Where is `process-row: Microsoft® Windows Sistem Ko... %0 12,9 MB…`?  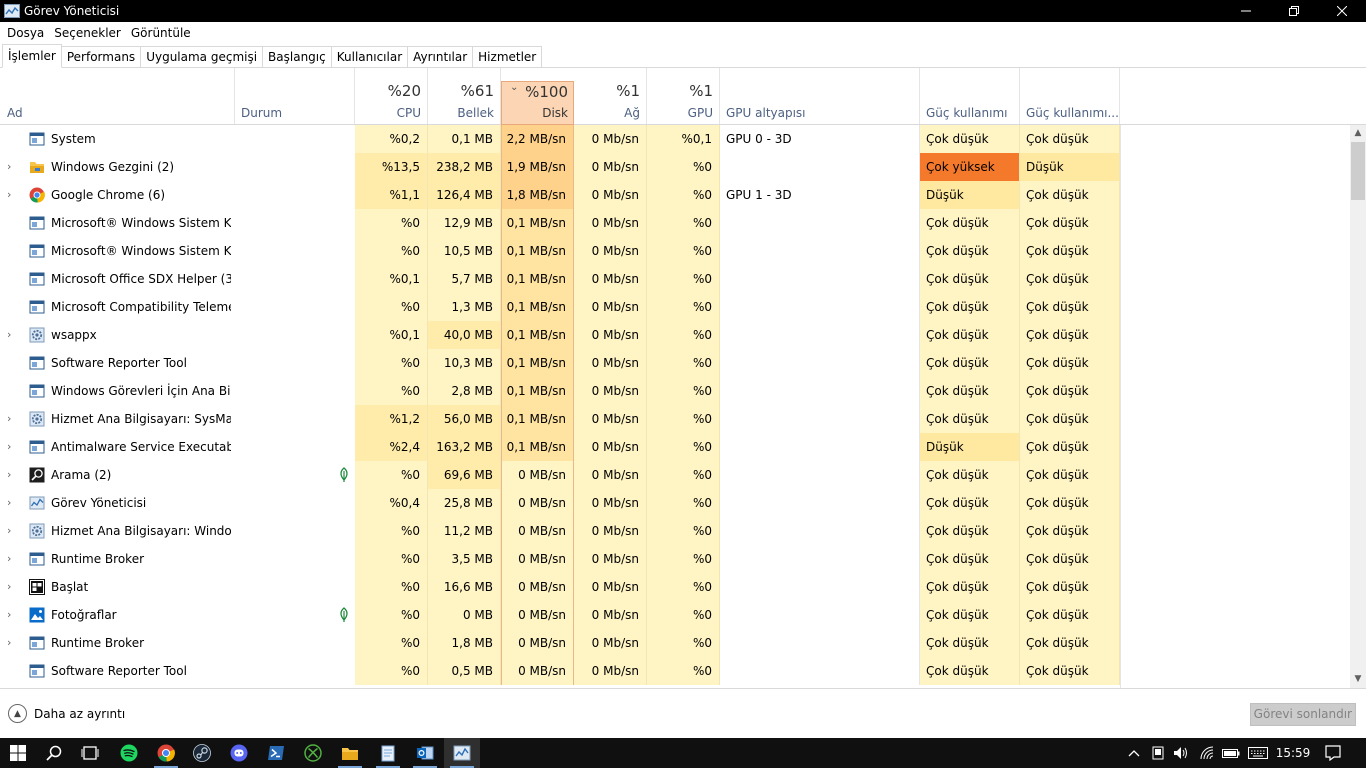
process-row: Microsoft® Windows Sistem Ko... %0 12,9 MB… is located at coordinates (675, 223).